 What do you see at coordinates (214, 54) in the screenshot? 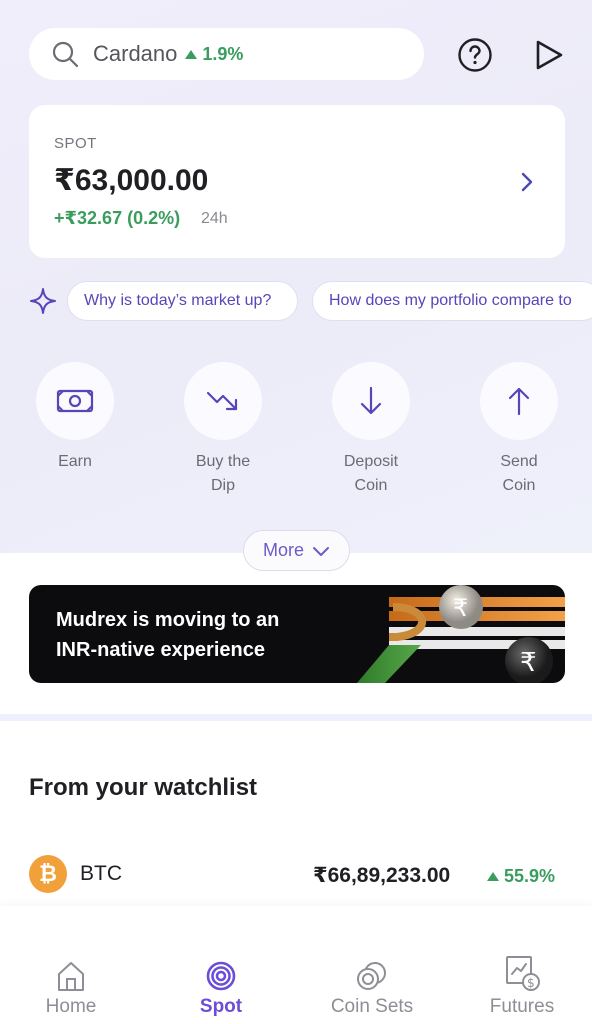
I see `search-coin-change: 1.9%` at bounding box center [214, 54].